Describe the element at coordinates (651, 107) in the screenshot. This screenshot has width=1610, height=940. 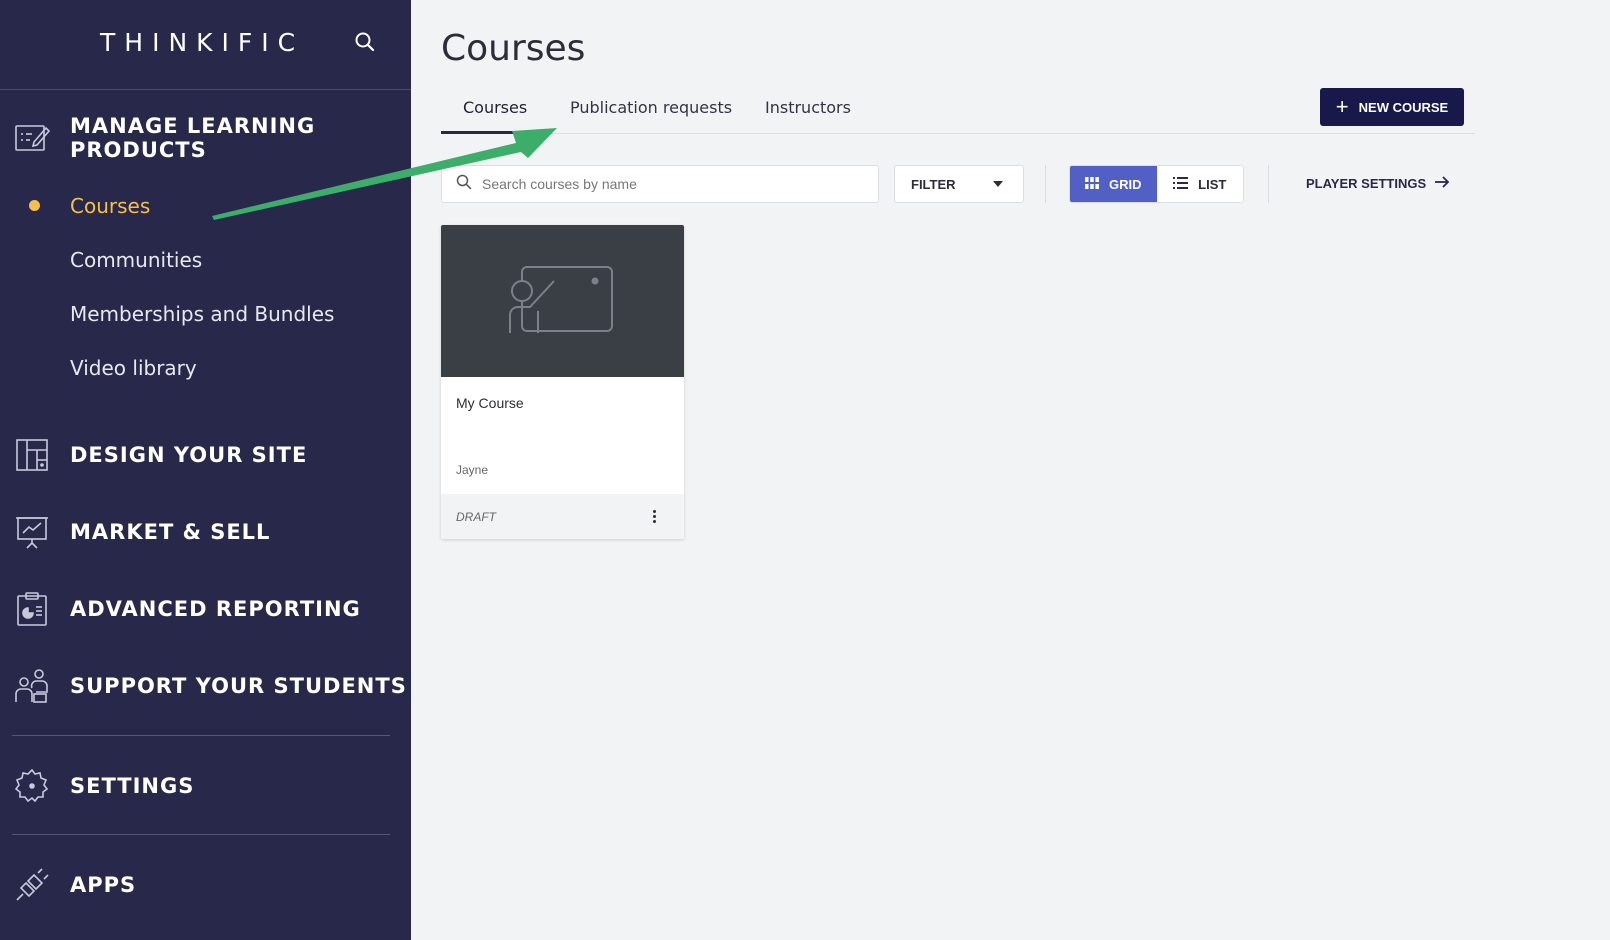
I see `tab-publication-requests: Publication requests` at that location.